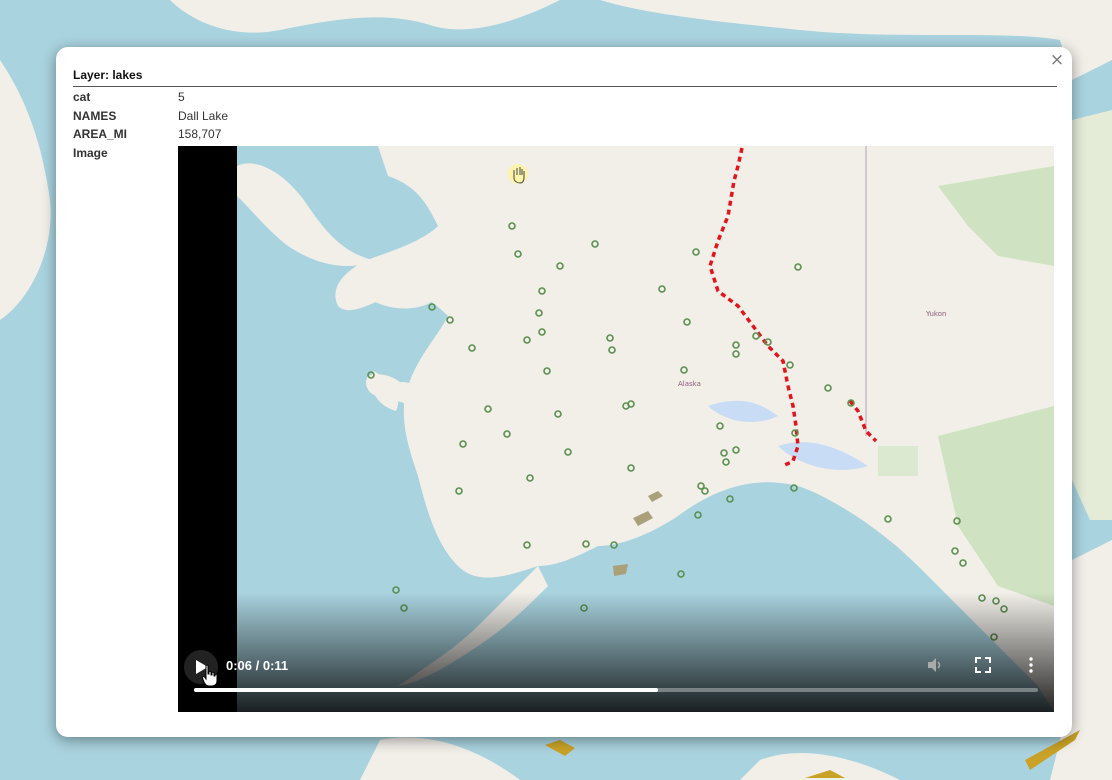  What do you see at coordinates (426, 690) in the screenshot?
I see `progress-fill` at bounding box center [426, 690].